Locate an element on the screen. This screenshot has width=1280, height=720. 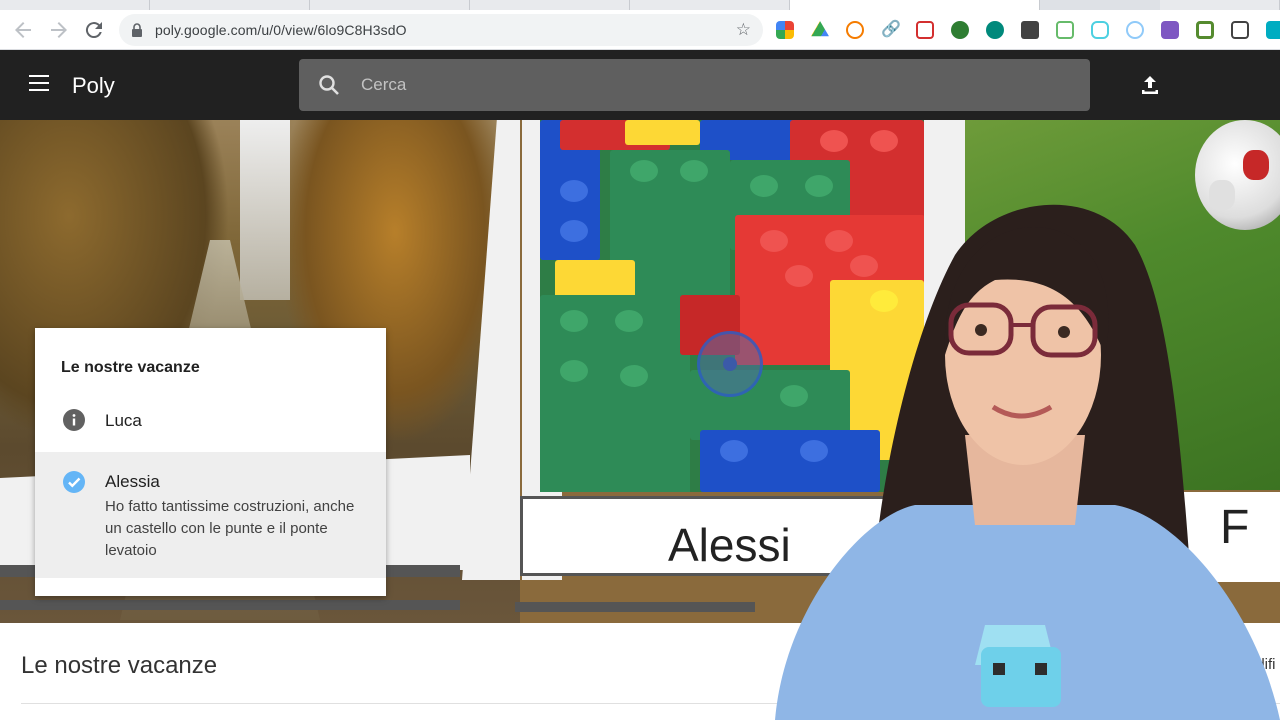
reader-icon is located at coordinates (1240, 30).